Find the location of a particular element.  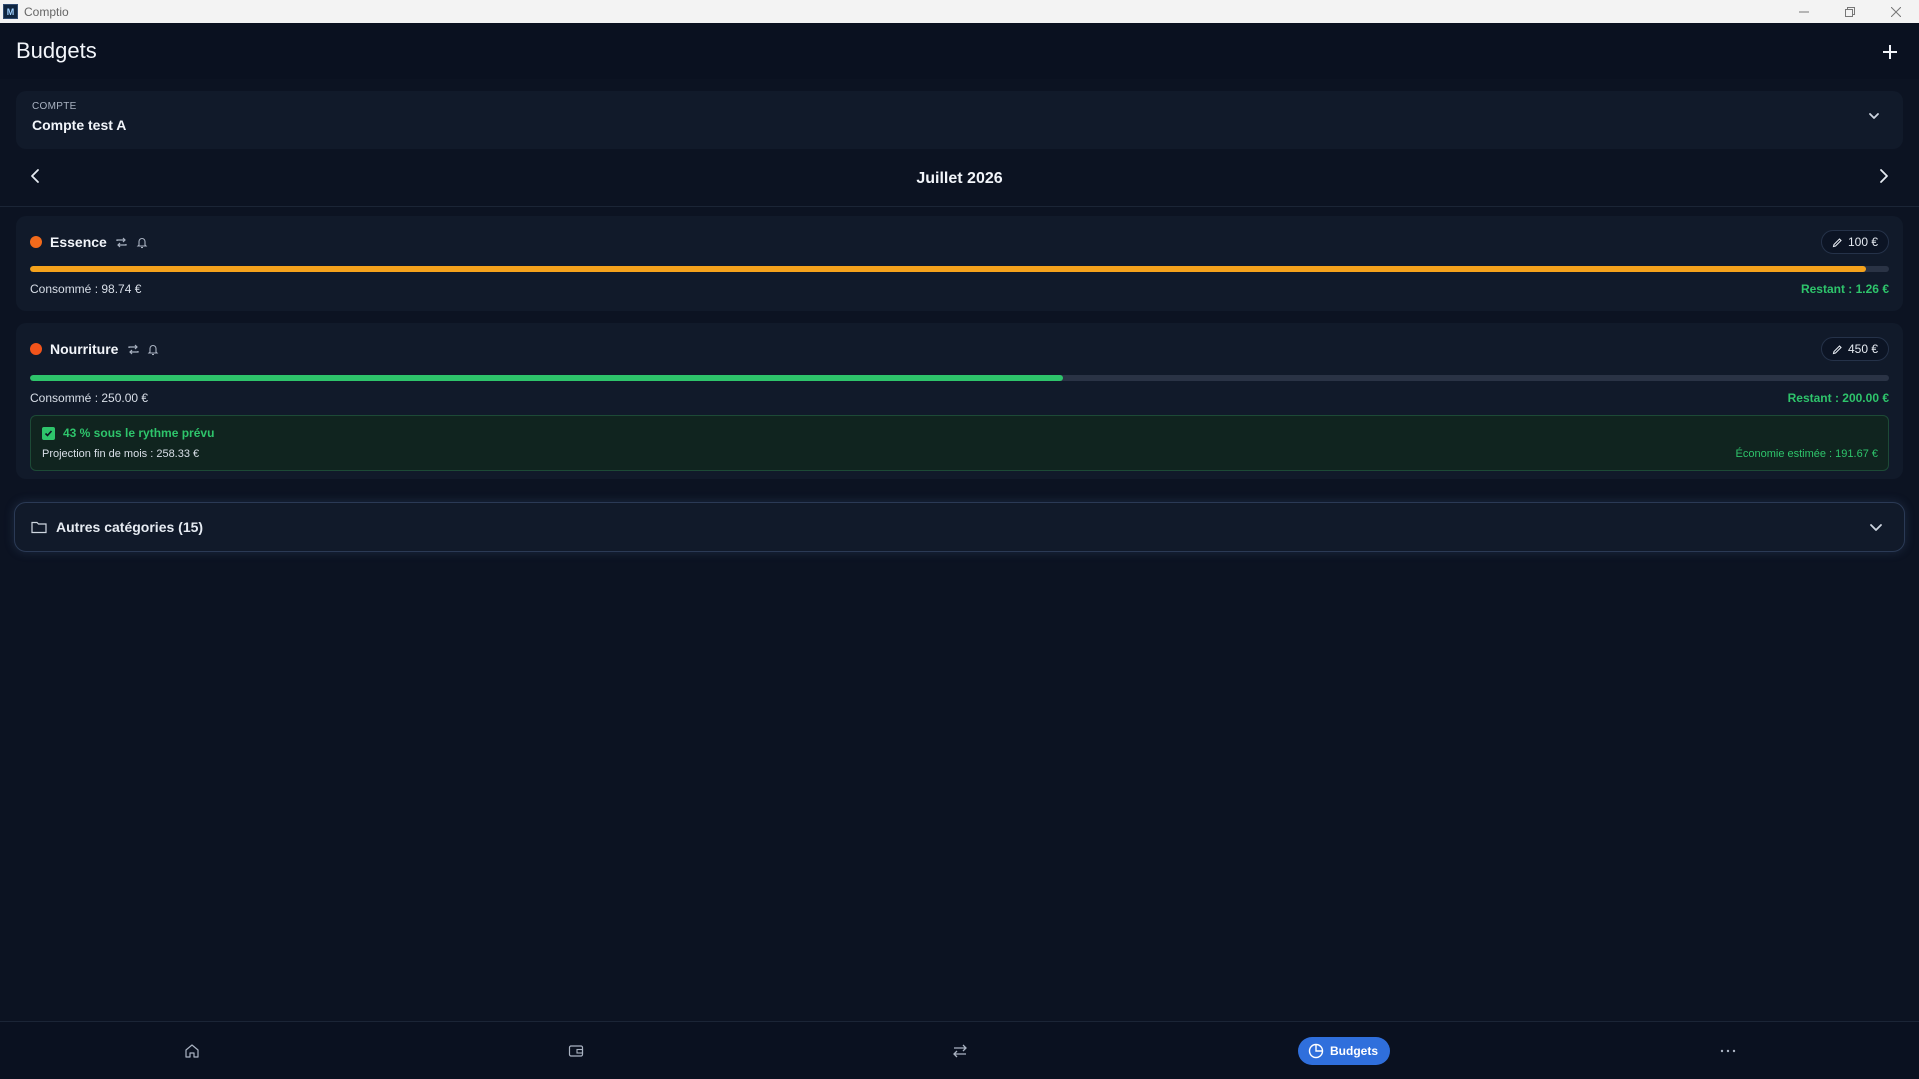

nav-budgets-label: Budgets is located at coordinates (1354, 1051).